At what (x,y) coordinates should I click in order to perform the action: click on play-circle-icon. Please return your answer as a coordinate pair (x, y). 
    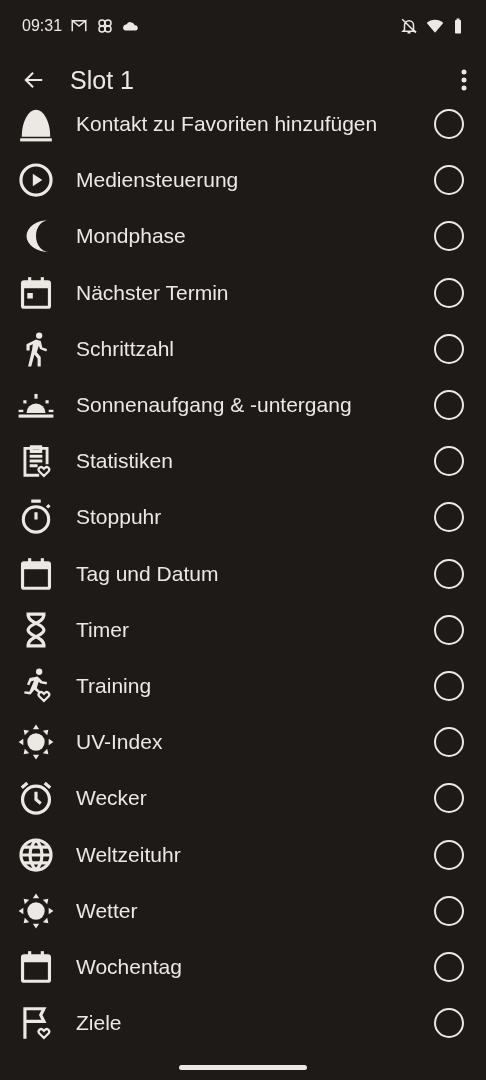
    Looking at the image, I should click on (36, 180).